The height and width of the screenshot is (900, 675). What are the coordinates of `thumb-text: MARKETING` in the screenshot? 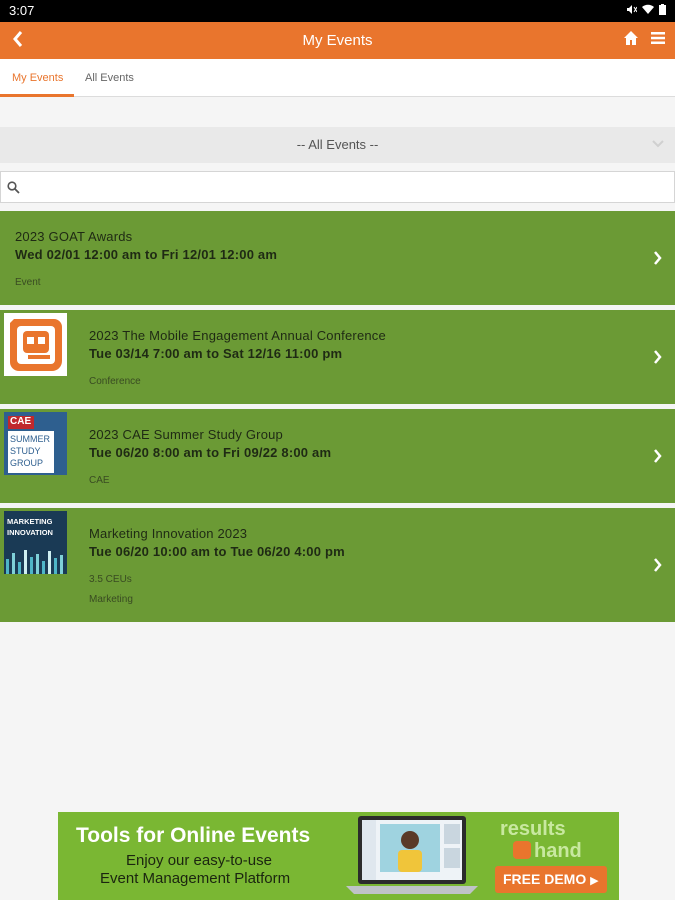 It's located at (30, 521).